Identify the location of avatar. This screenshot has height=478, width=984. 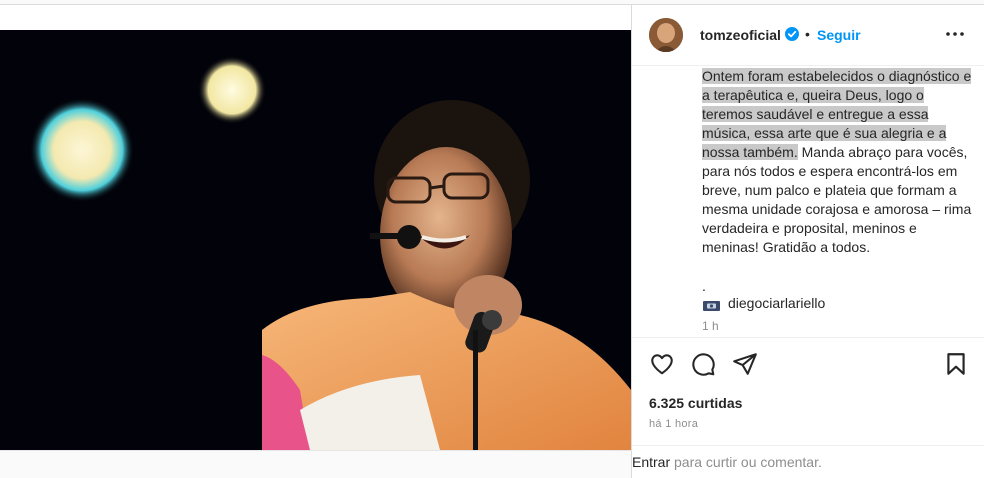
(666, 35).